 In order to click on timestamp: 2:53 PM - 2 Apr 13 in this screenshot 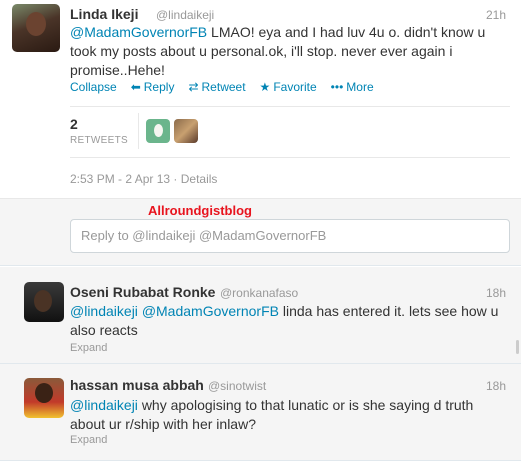, I will do `click(120, 179)`.